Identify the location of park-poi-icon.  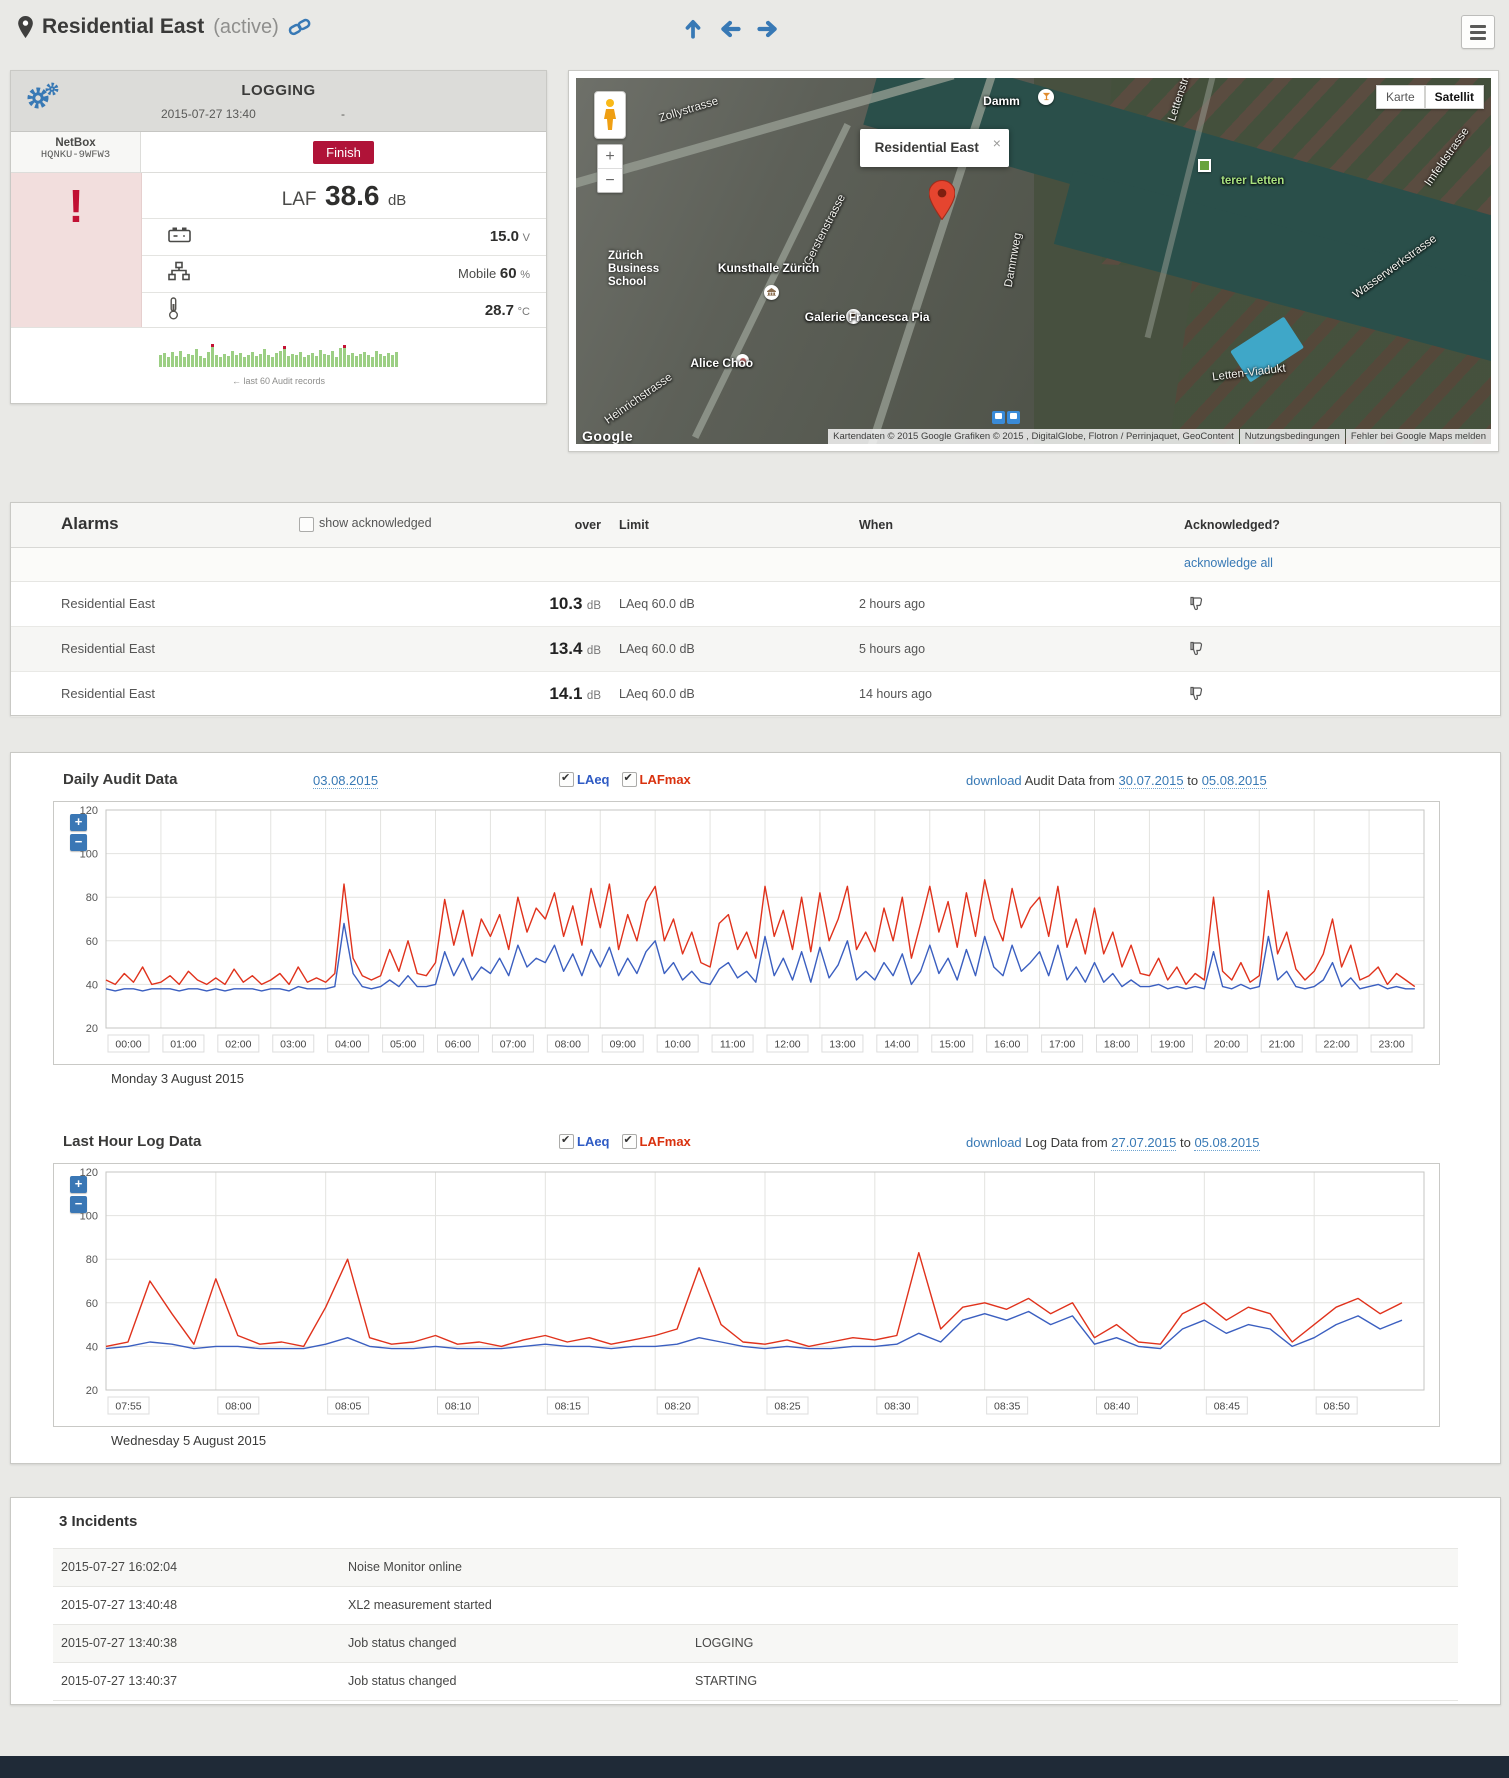
(1205, 165).